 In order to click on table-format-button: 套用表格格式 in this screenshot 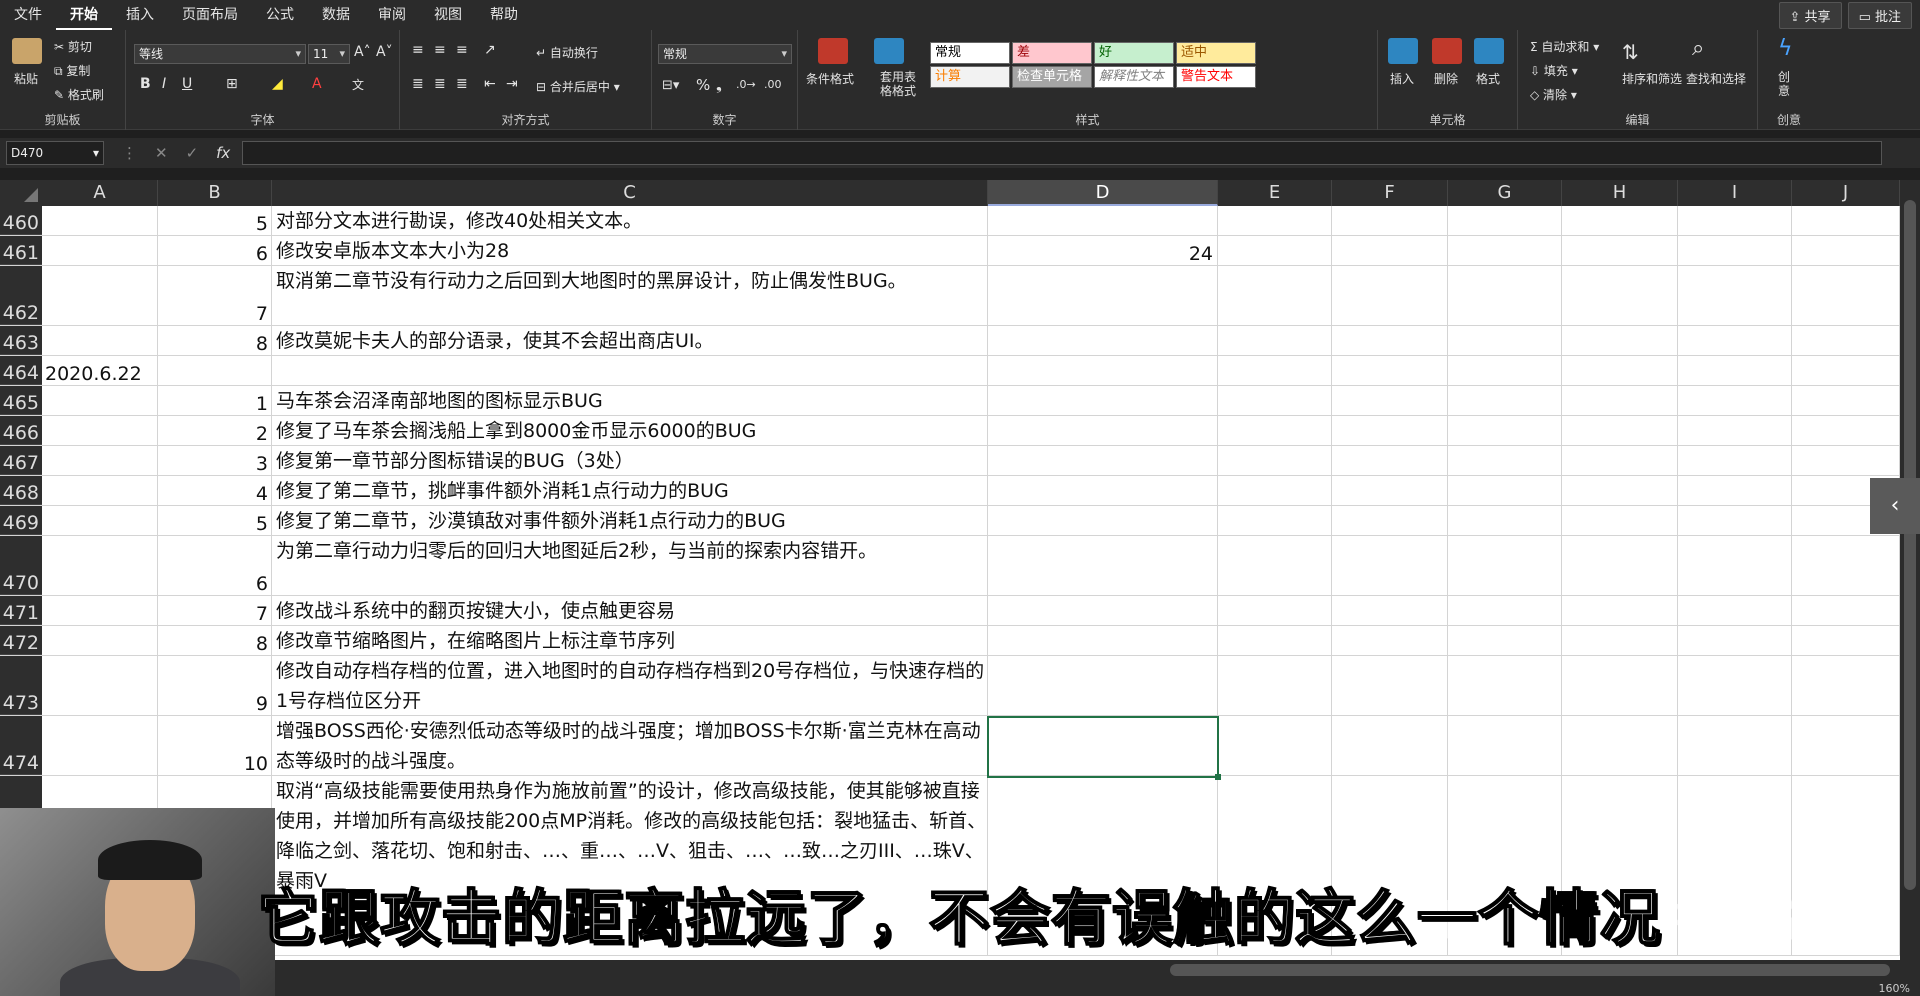, I will do `click(898, 84)`.